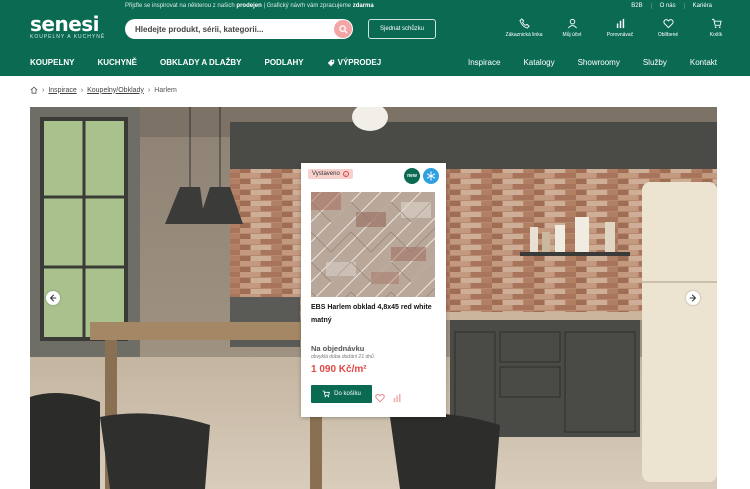  What do you see at coordinates (636, 6) in the screenshot?
I see `top-link-b2b: B2B` at bounding box center [636, 6].